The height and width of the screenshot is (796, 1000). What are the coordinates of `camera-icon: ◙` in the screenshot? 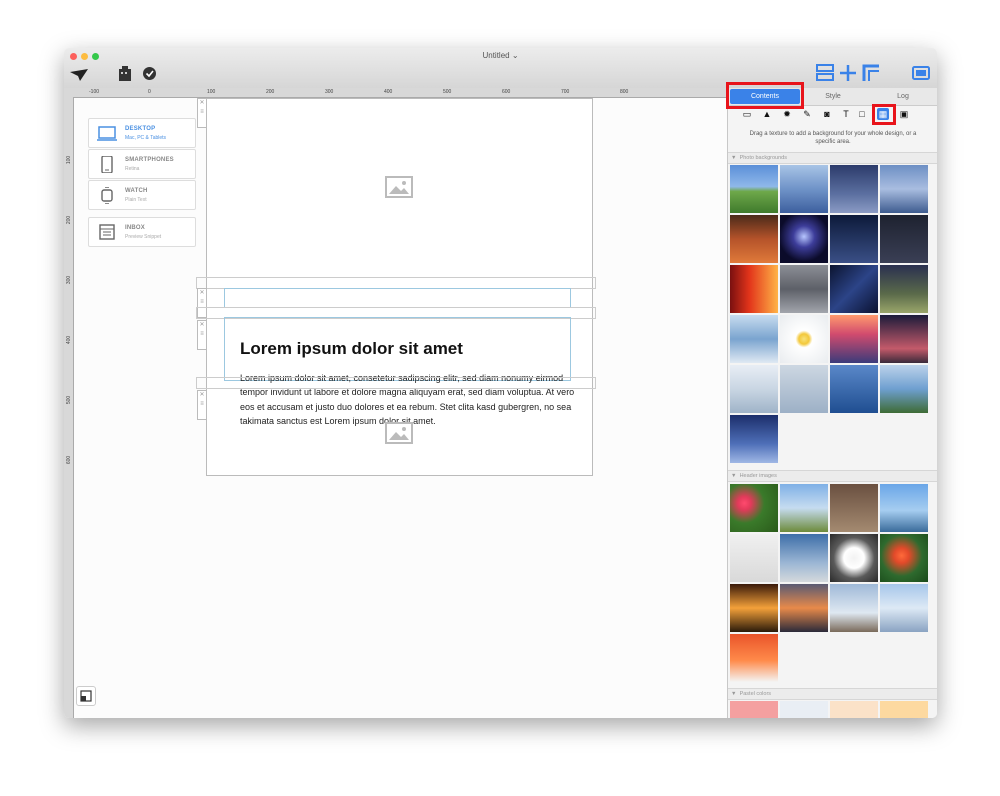 It's located at (827, 114).